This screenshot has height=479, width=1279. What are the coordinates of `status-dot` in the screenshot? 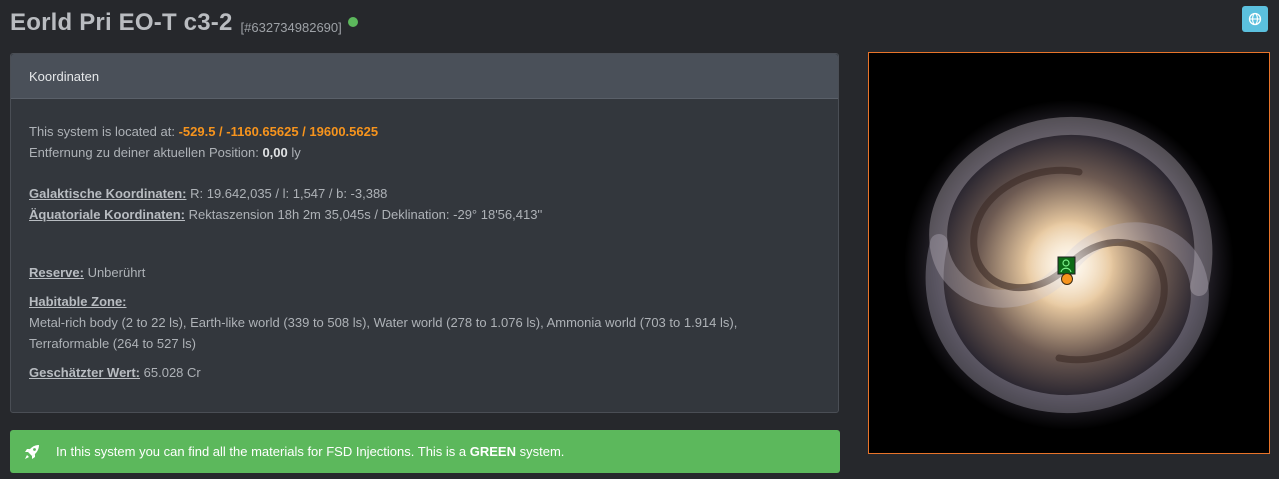 It's located at (352, 22).